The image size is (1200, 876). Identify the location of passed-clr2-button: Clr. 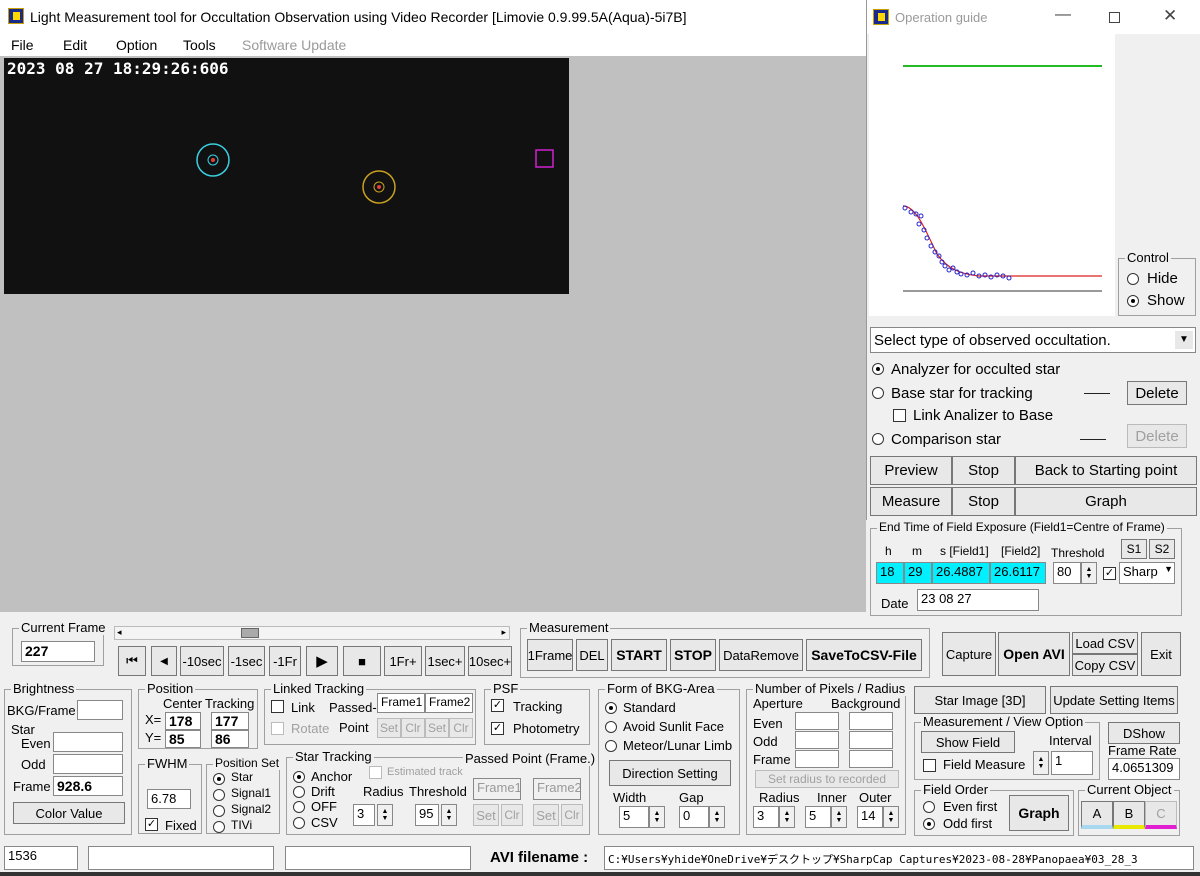
(572, 815).